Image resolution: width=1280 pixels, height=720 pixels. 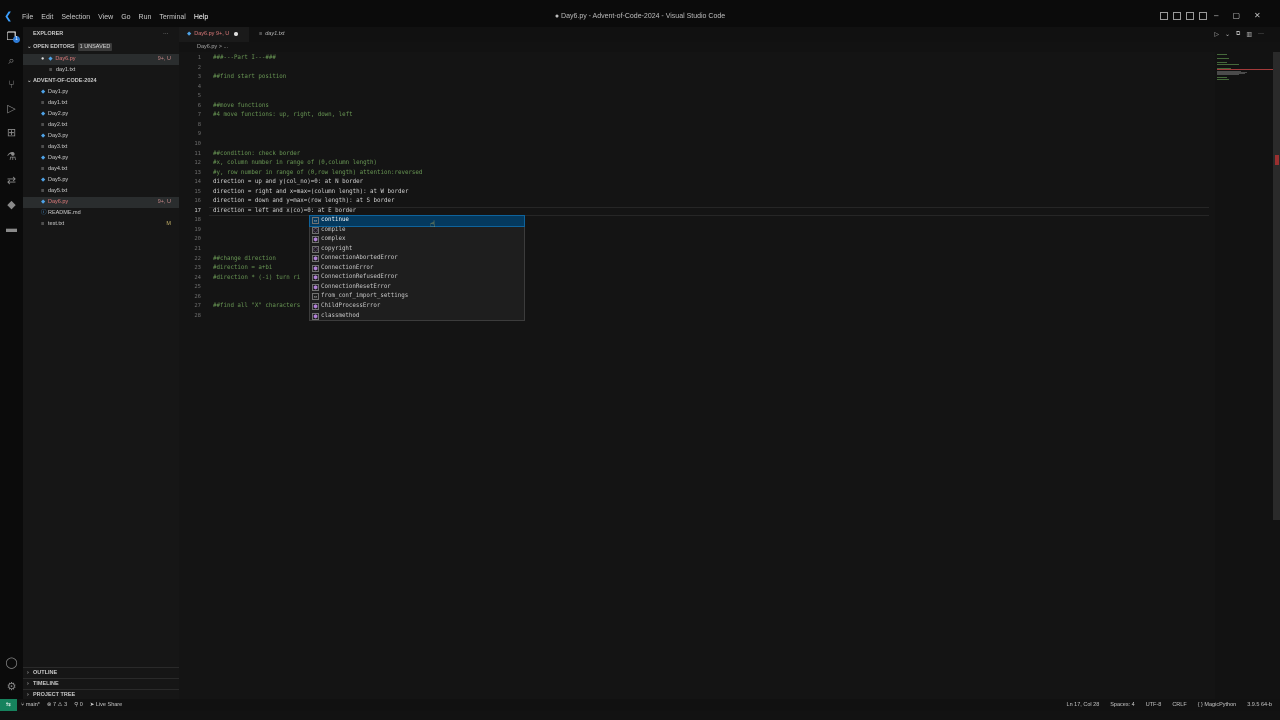 I want to click on outline-panel-header: OUTLINE, so click(x=101, y=673).